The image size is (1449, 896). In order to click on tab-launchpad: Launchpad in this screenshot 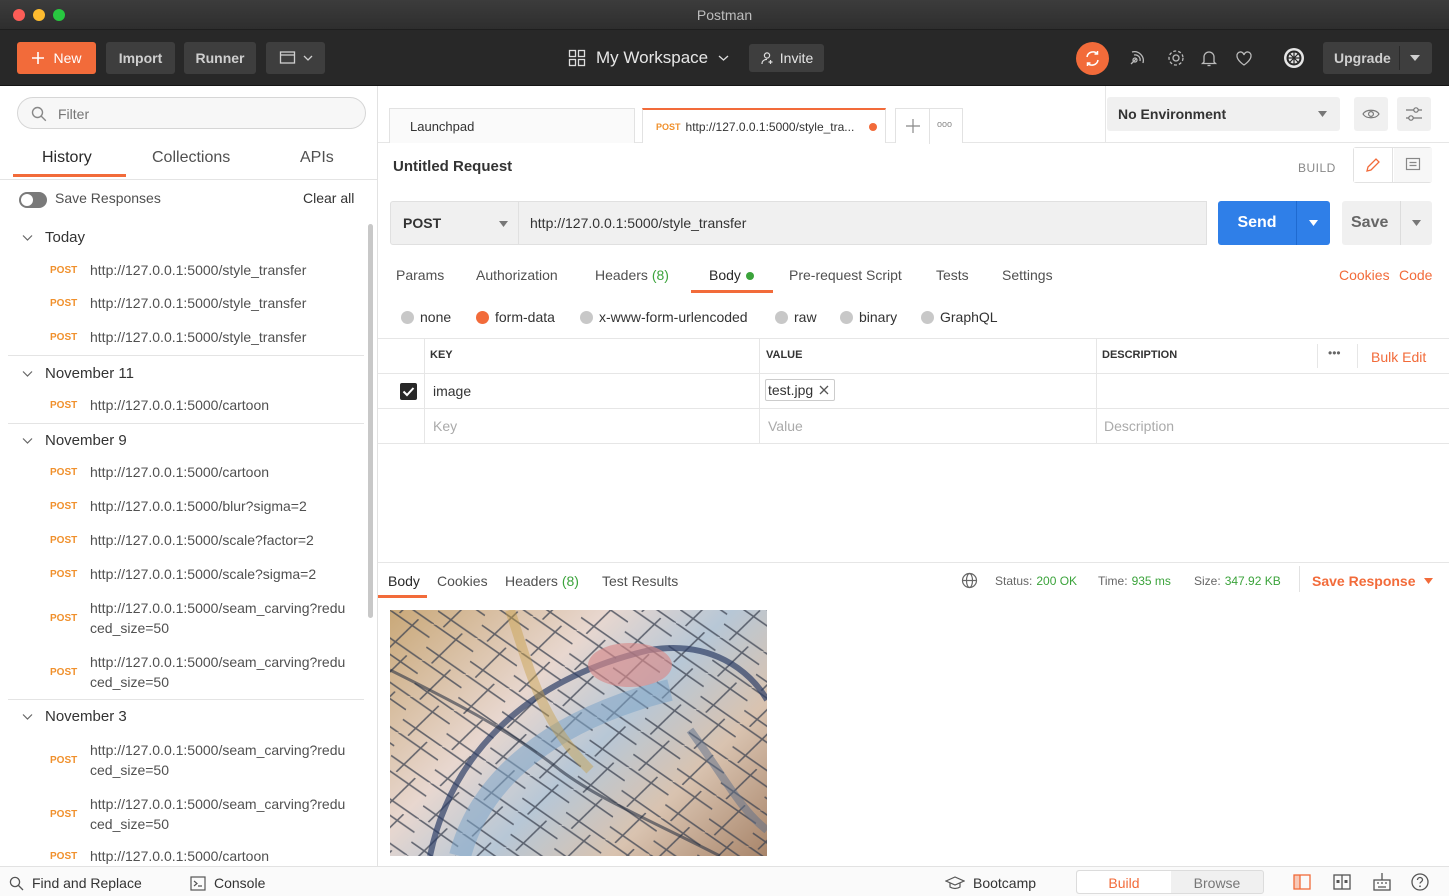, I will do `click(512, 125)`.